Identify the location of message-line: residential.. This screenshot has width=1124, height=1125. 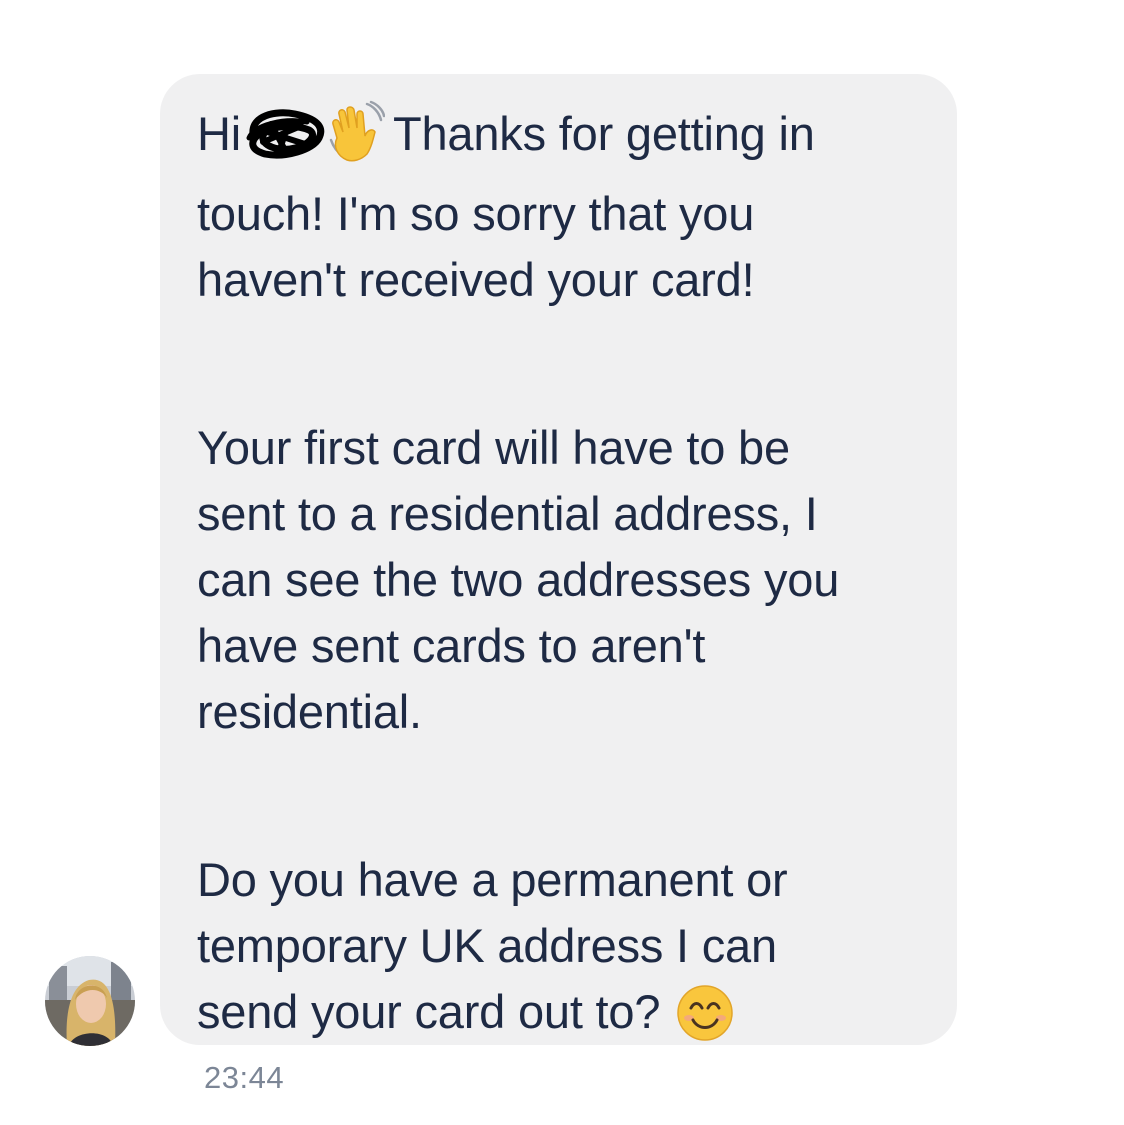
(309, 711).